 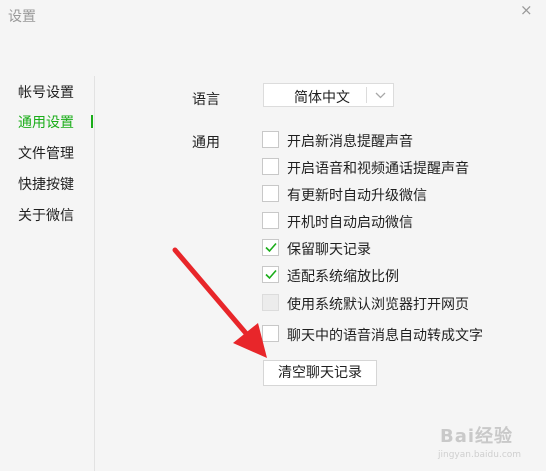 What do you see at coordinates (329, 250) in the screenshot?
I see `option-label: 保留聊天记录` at bounding box center [329, 250].